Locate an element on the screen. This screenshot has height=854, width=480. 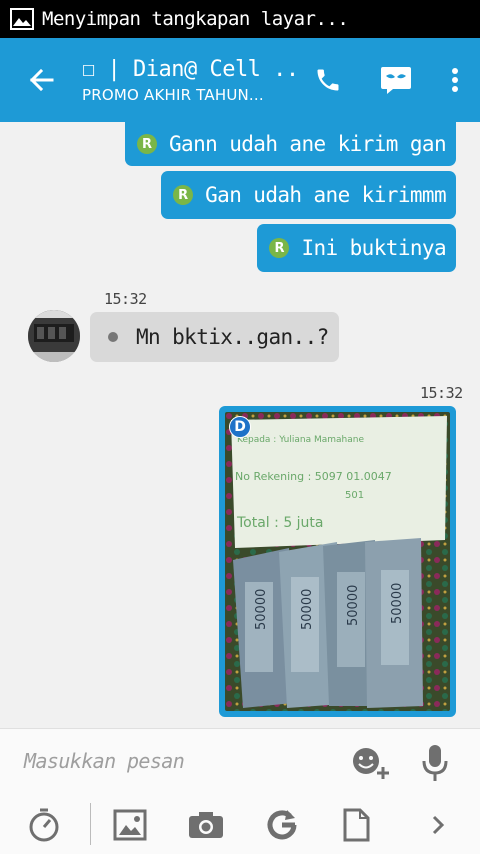
contact-avatar is located at coordinates (54, 336).